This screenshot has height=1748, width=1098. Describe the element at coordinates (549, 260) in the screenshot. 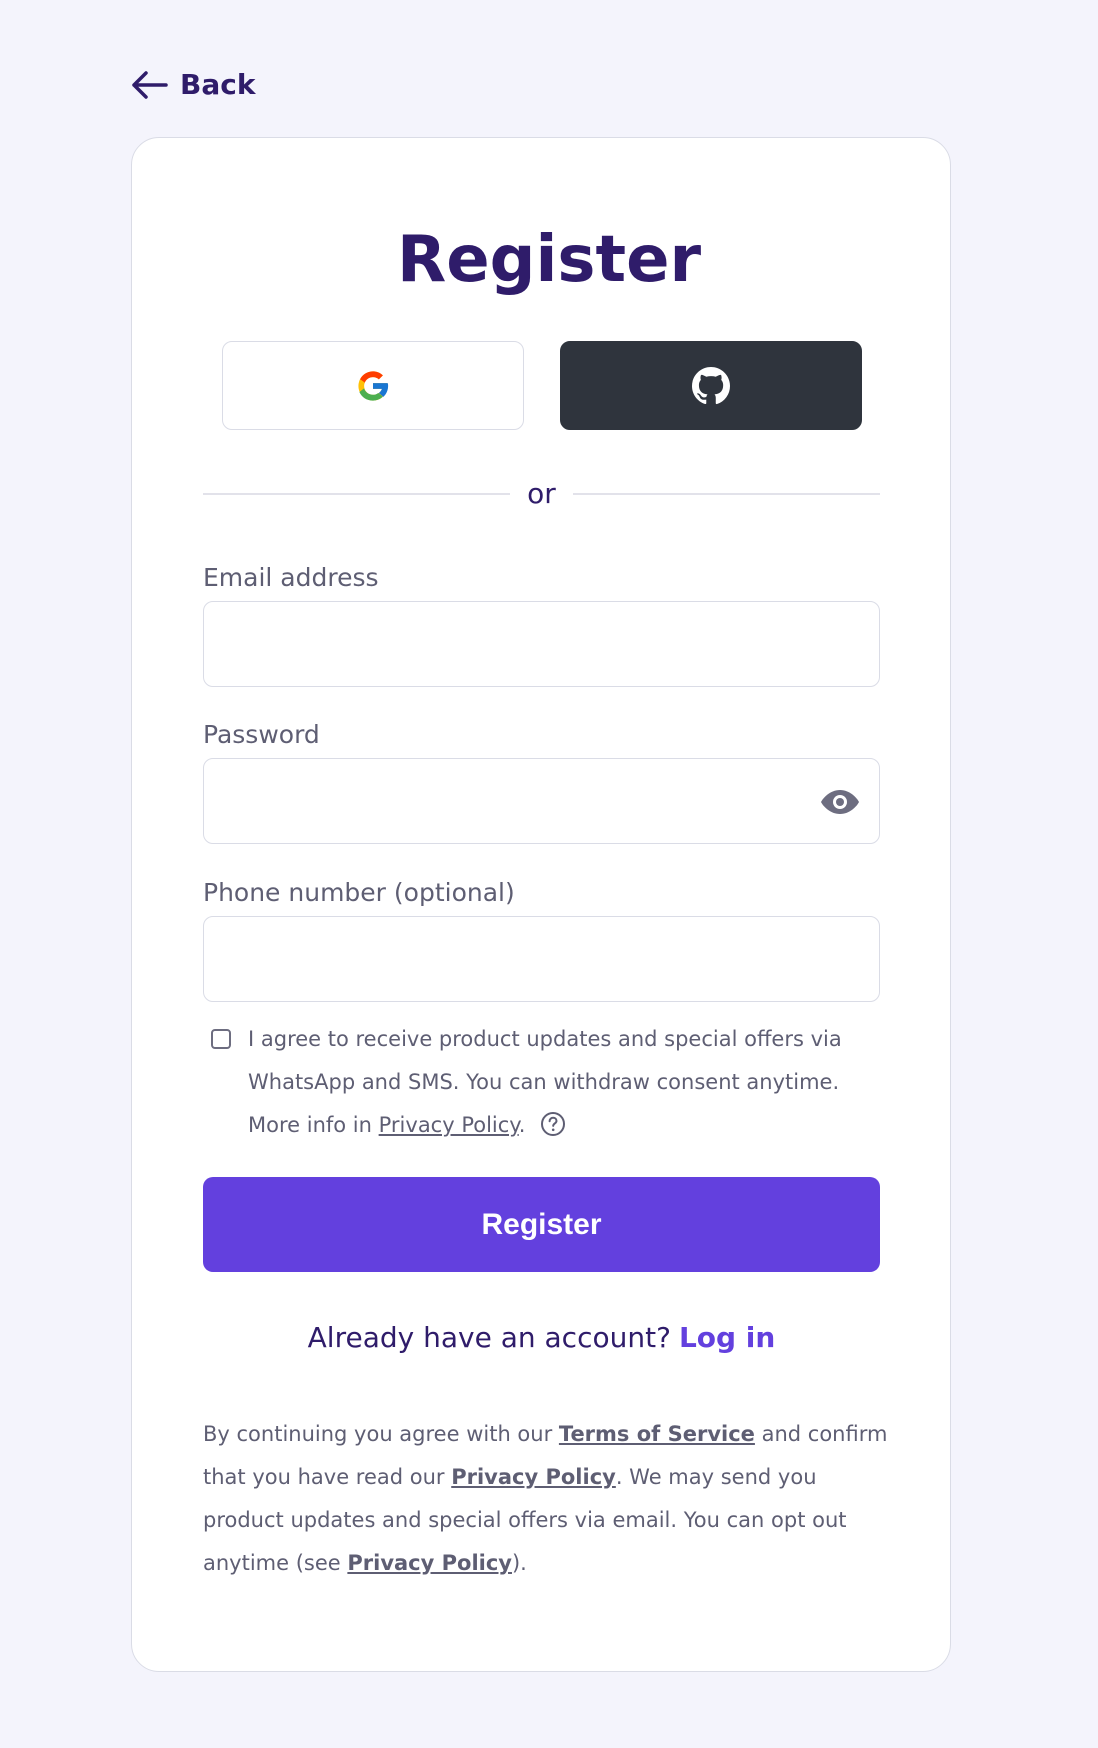

I see `page-title: Register` at that location.